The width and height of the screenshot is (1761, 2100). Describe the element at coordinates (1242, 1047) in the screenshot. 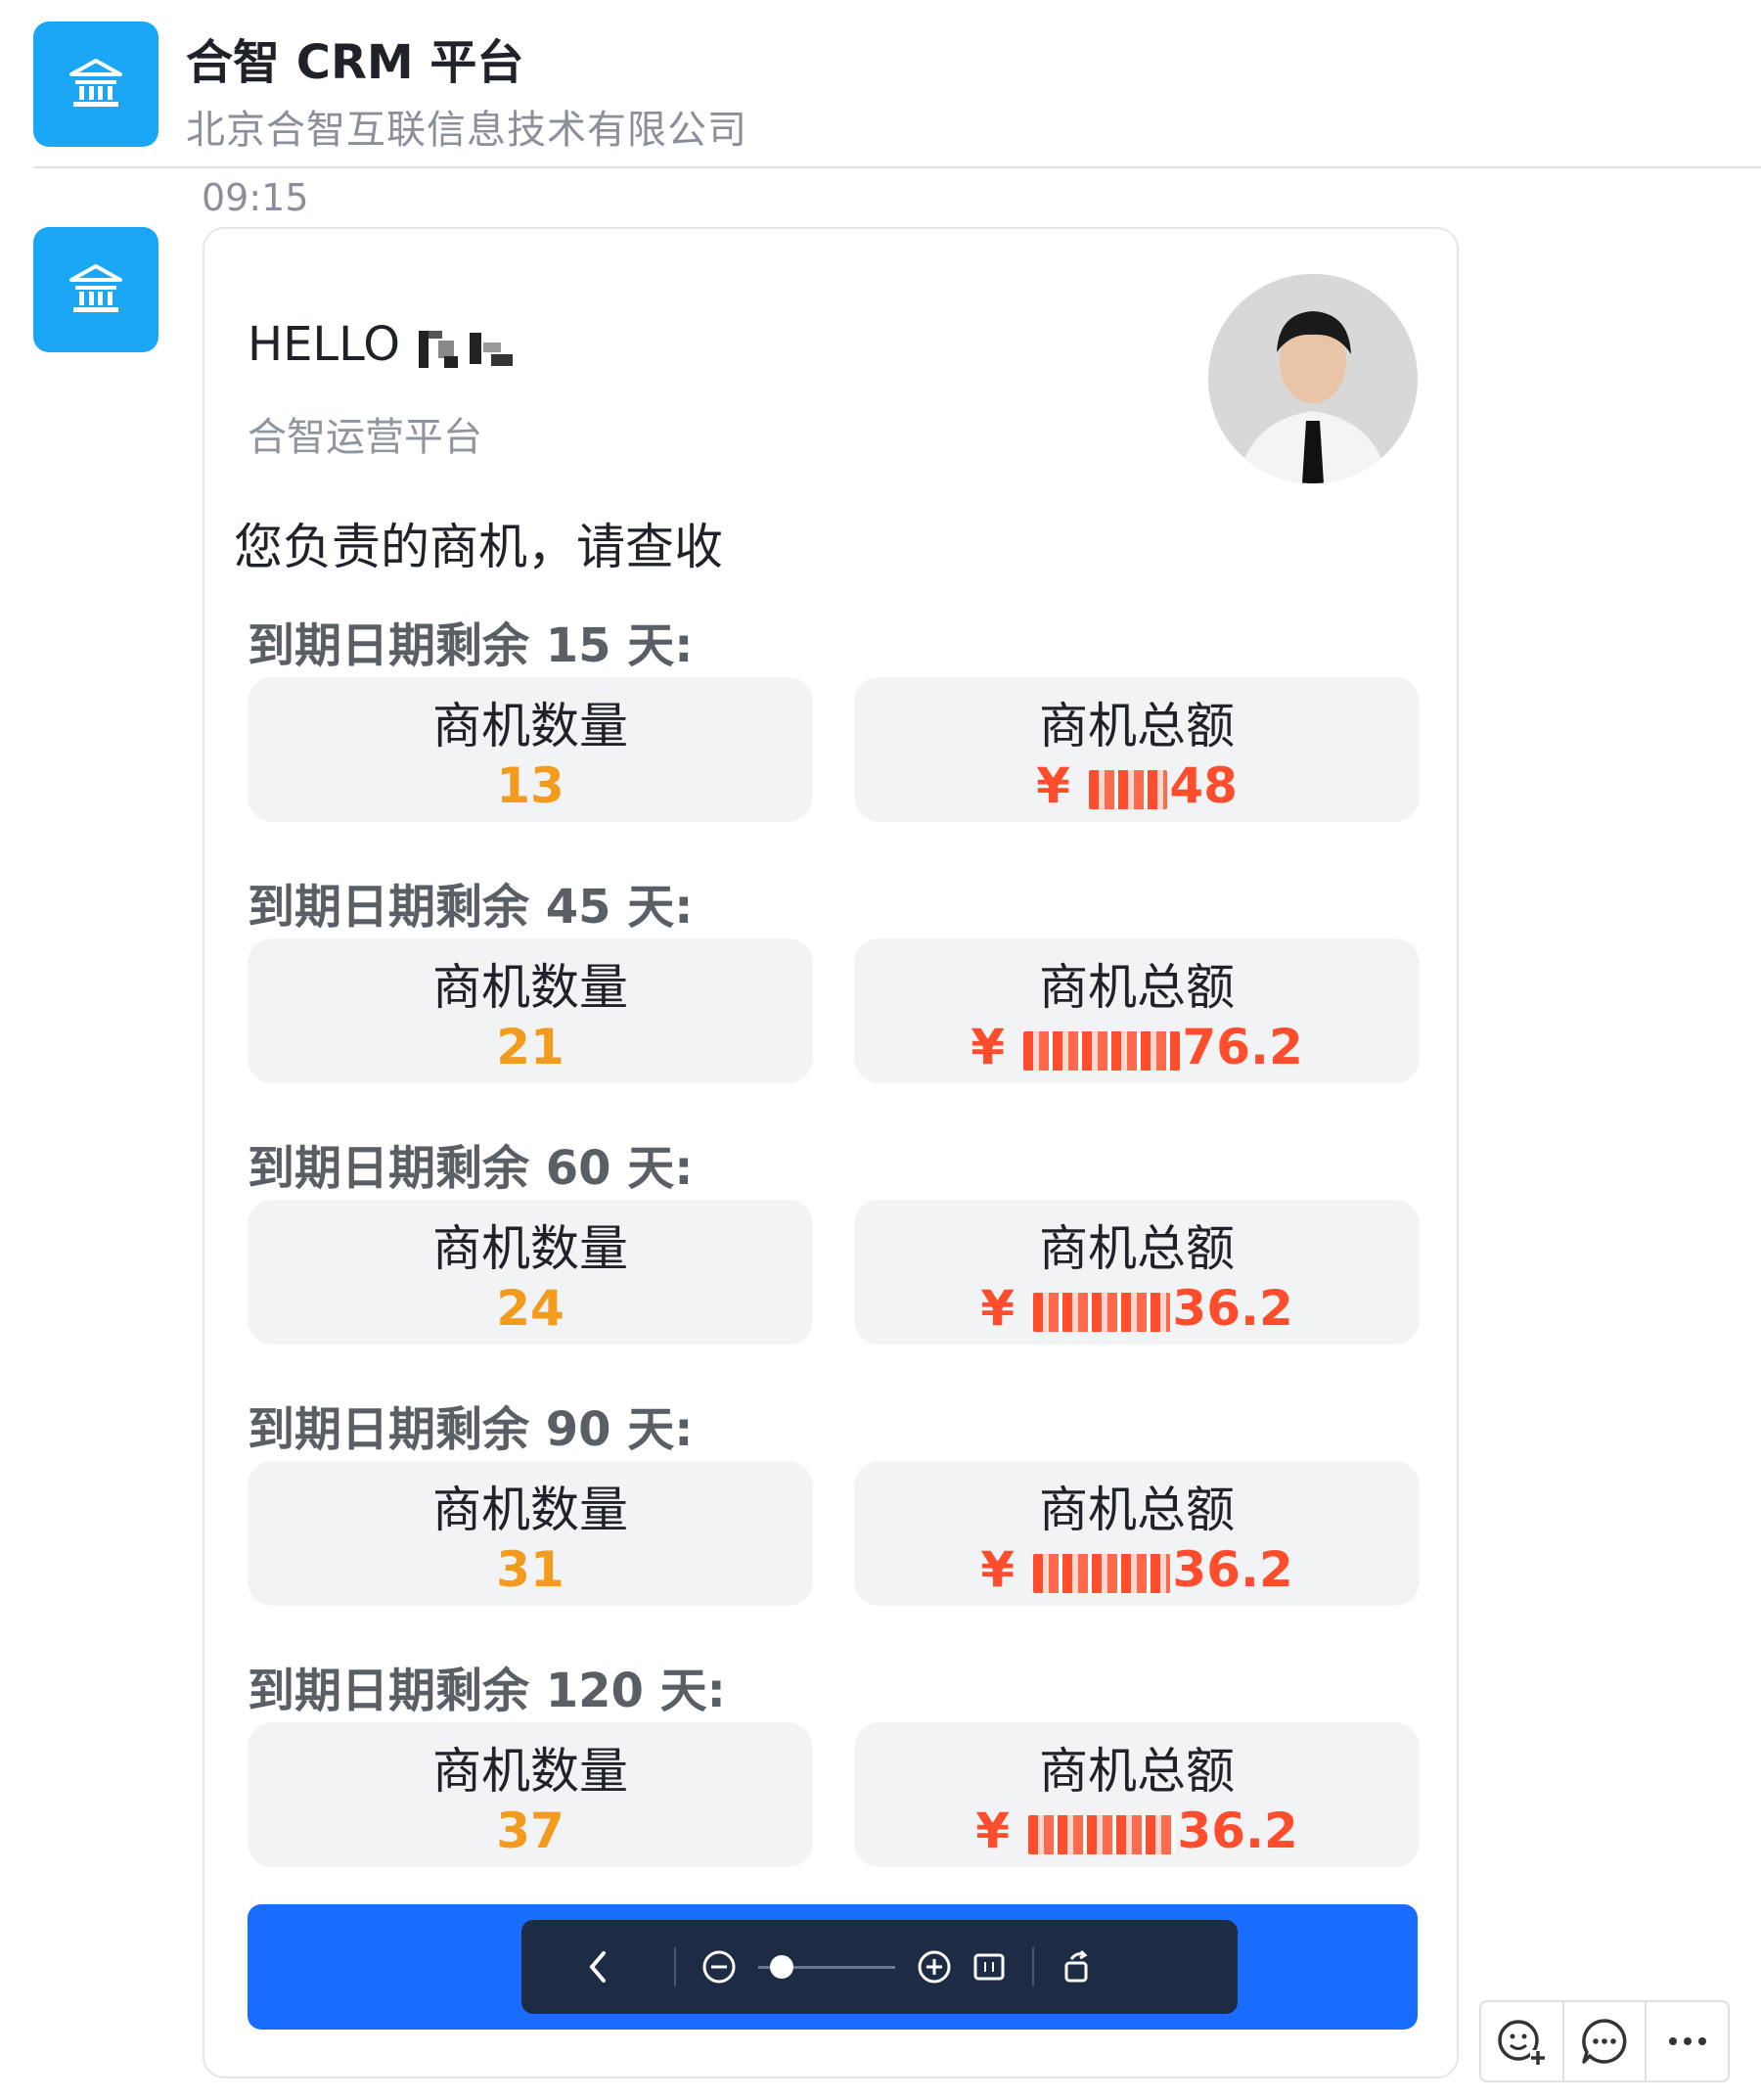

I see `amount-tail: 76.2` at that location.